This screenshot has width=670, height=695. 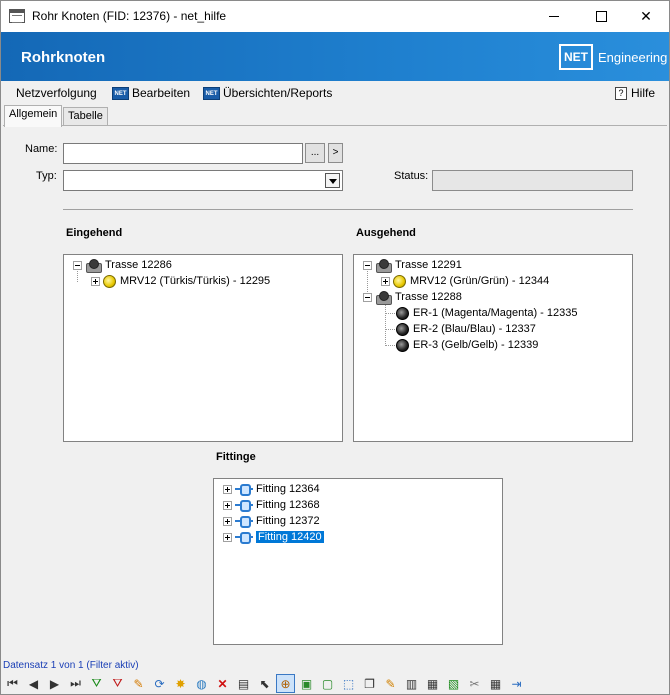 I want to click on tree-node: Trasse 12288, so click(x=412, y=297).